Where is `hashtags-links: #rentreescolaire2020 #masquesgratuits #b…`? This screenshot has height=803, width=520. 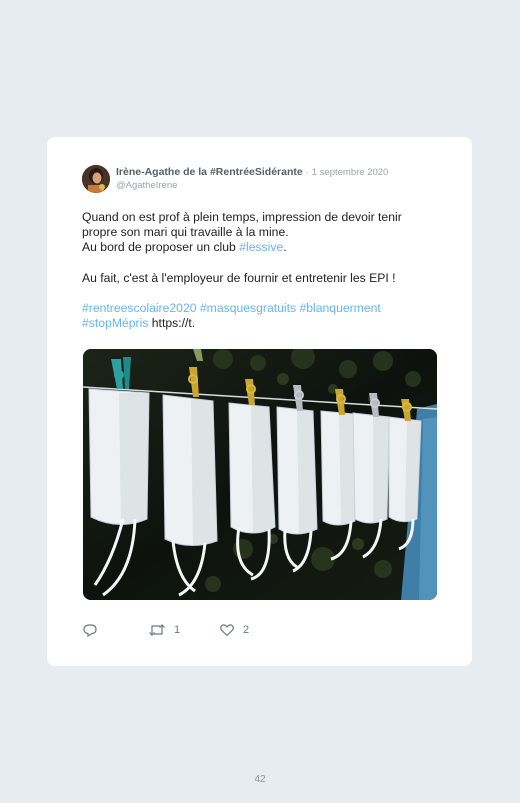
hashtags-links: #rentreescolaire2020 #masquesgratuits #b… is located at coordinates (231, 308).